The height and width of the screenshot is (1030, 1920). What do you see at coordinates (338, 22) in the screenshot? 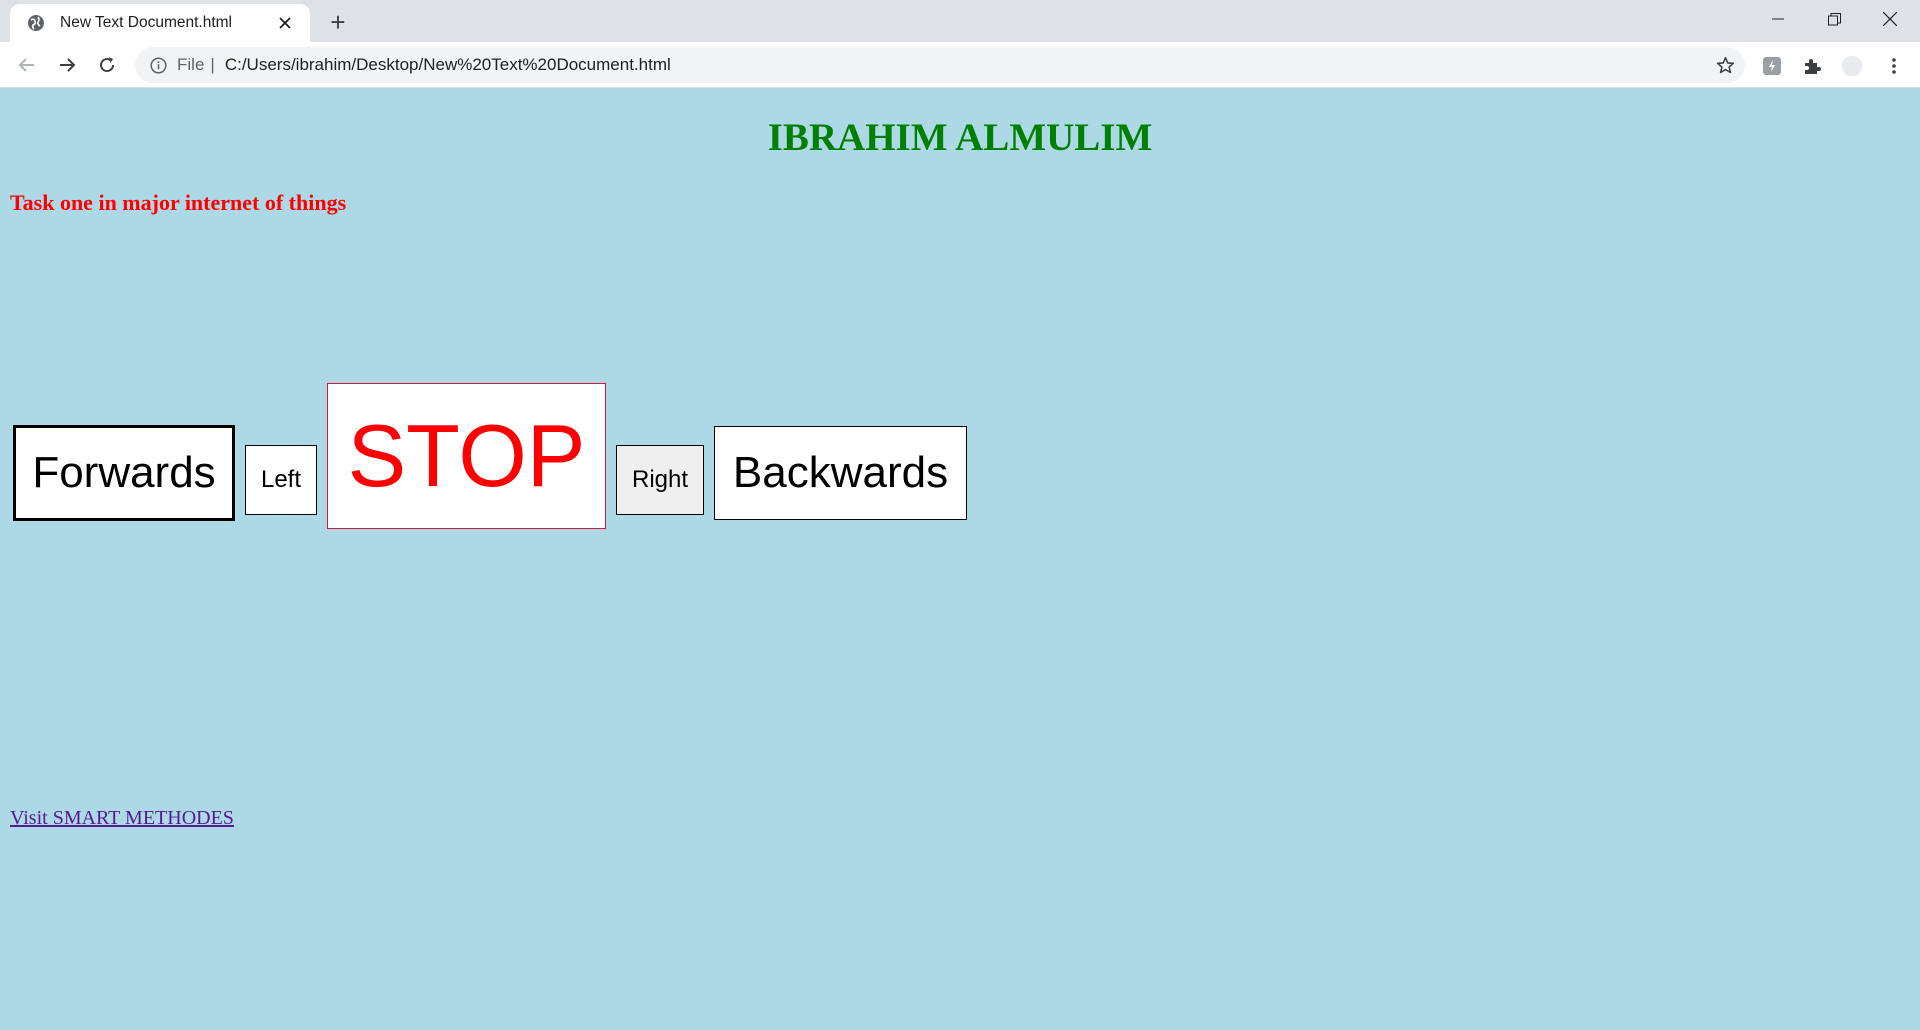
I see `new-tab-button: +` at bounding box center [338, 22].